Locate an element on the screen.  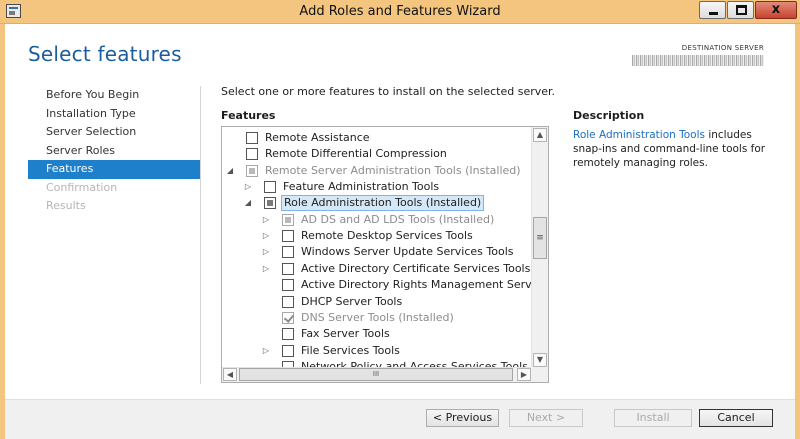
scroll-down-button: ▼ is located at coordinates (540, 360).